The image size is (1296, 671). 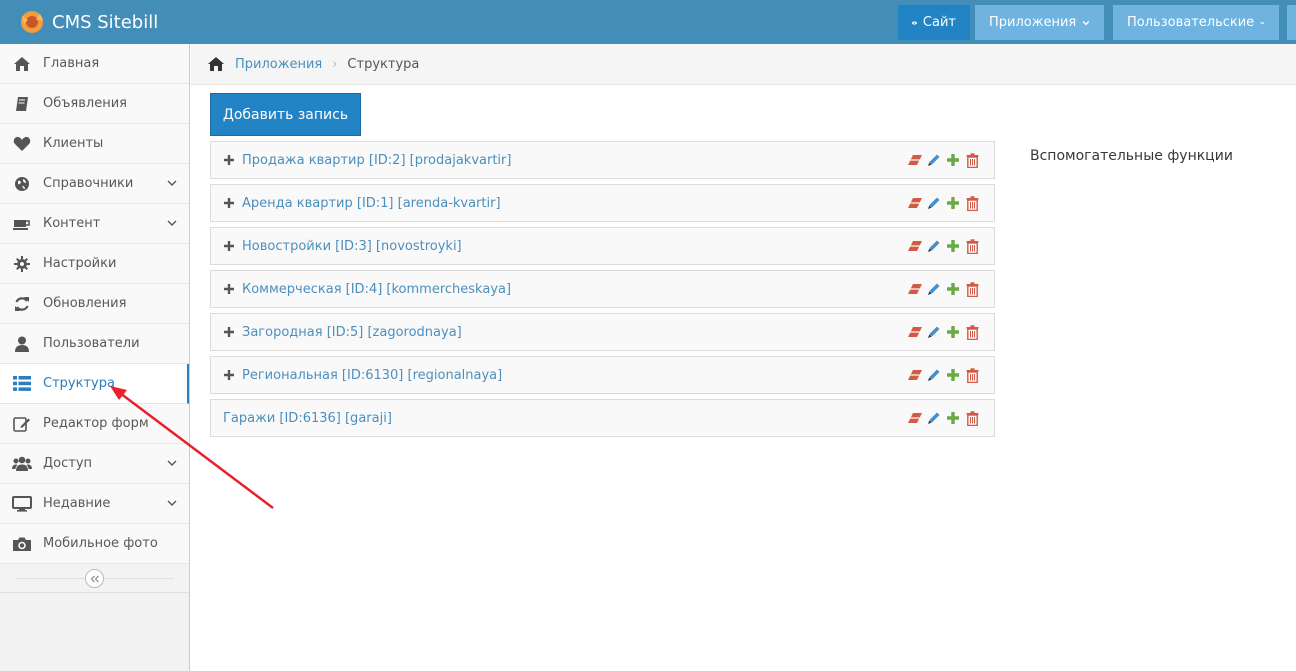 I want to click on tree-row: Гаражи [ID:6136] [garaji], so click(x=602, y=418).